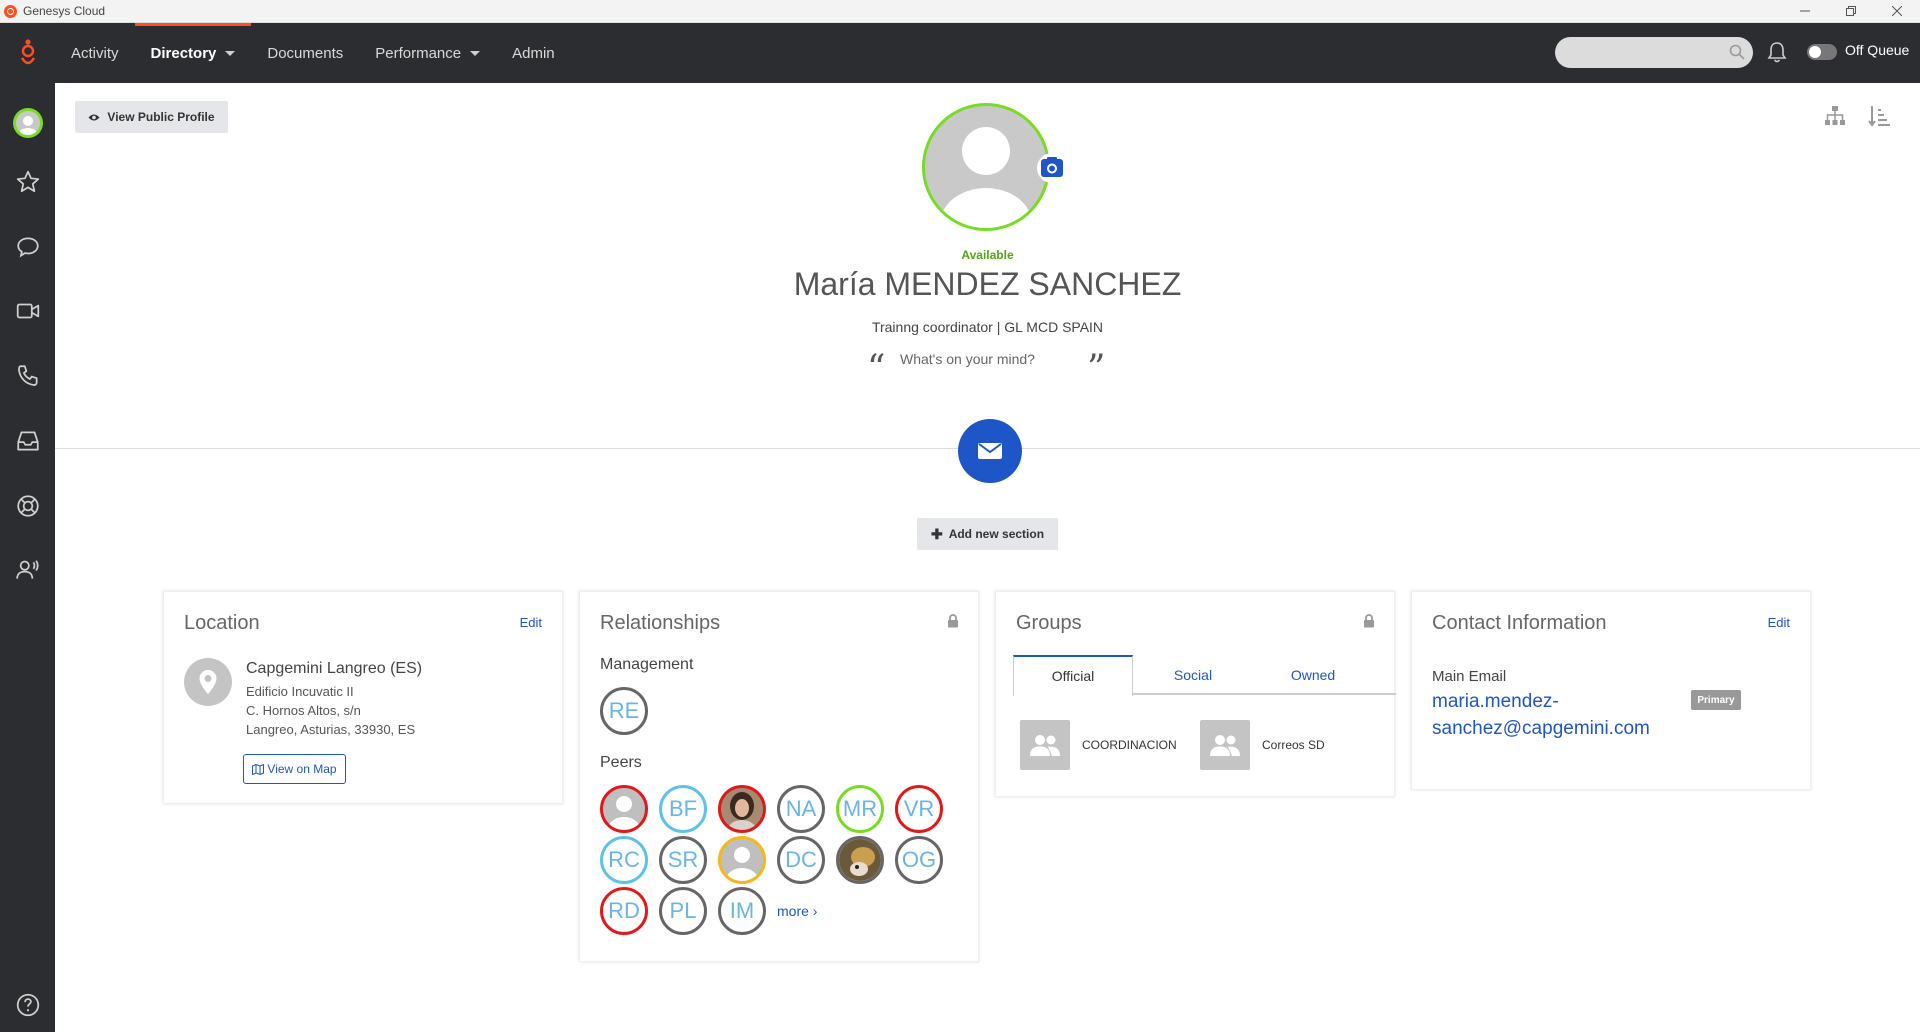  Describe the element at coordinates (1835, 116) in the screenshot. I see `org-chart-icon` at that location.